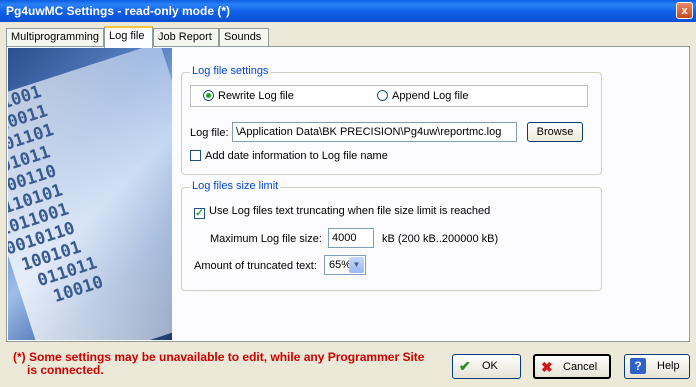 The image size is (696, 387). I want to click on tab-log-file: Log file, so click(128, 37).